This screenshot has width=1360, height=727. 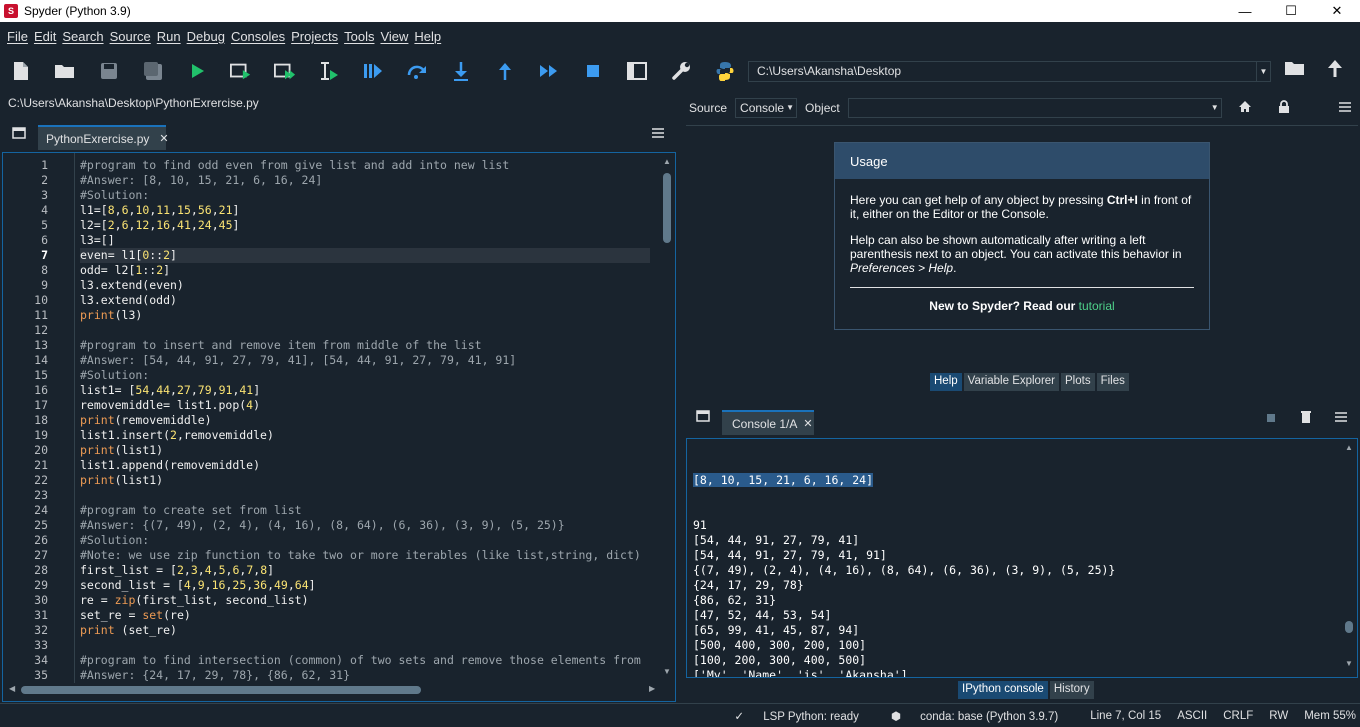 I want to click on code-line: list1.append(removemiddle), so click(x=365, y=465).